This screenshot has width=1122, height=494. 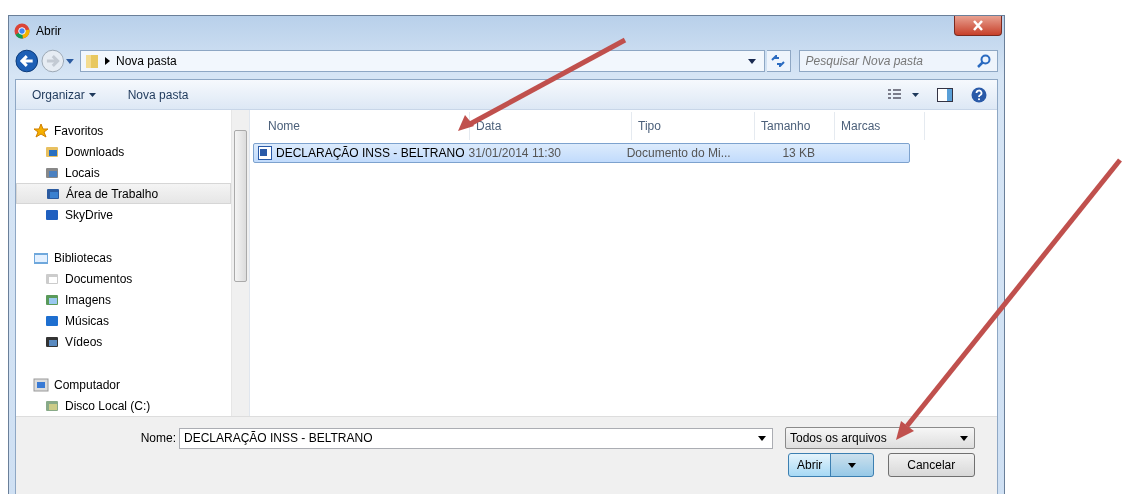 I want to click on view-options-icon, so click(x=903, y=94).